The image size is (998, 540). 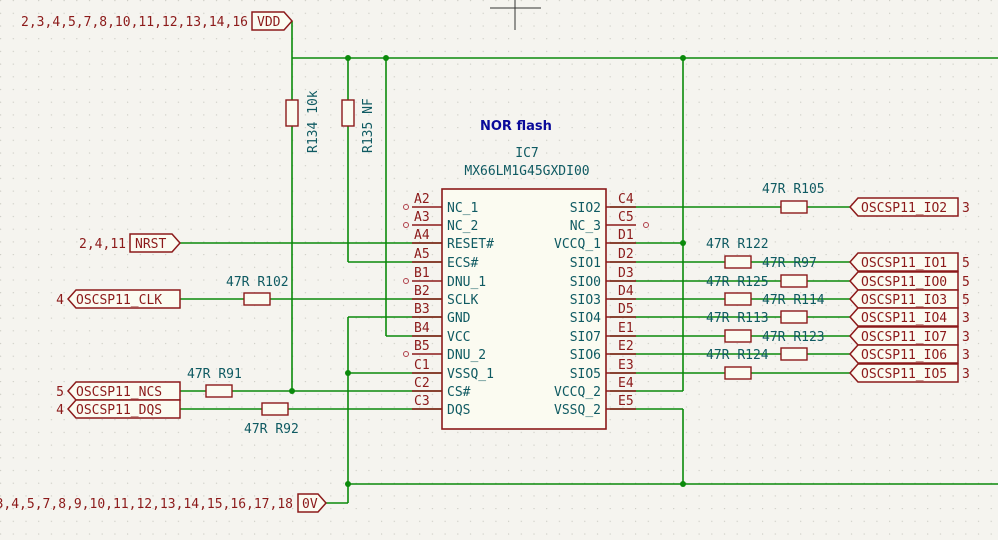 What do you see at coordinates (60, 300) in the screenshot?
I see `clk-sheet-refs: 4` at bounding box center [60, 300].